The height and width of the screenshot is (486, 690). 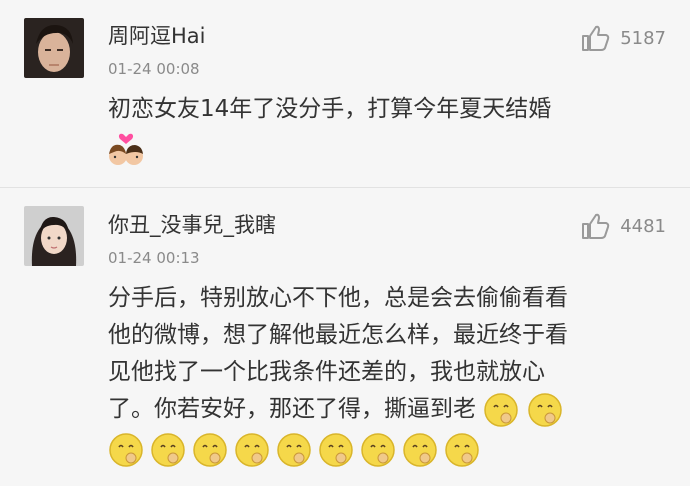 What do you see at coordinates (338, 298) in the screenshot?
I see `comment-text-line: 分手后，特别放心不下他，总是会去偷偷看看` at bounding box center [338, 298].